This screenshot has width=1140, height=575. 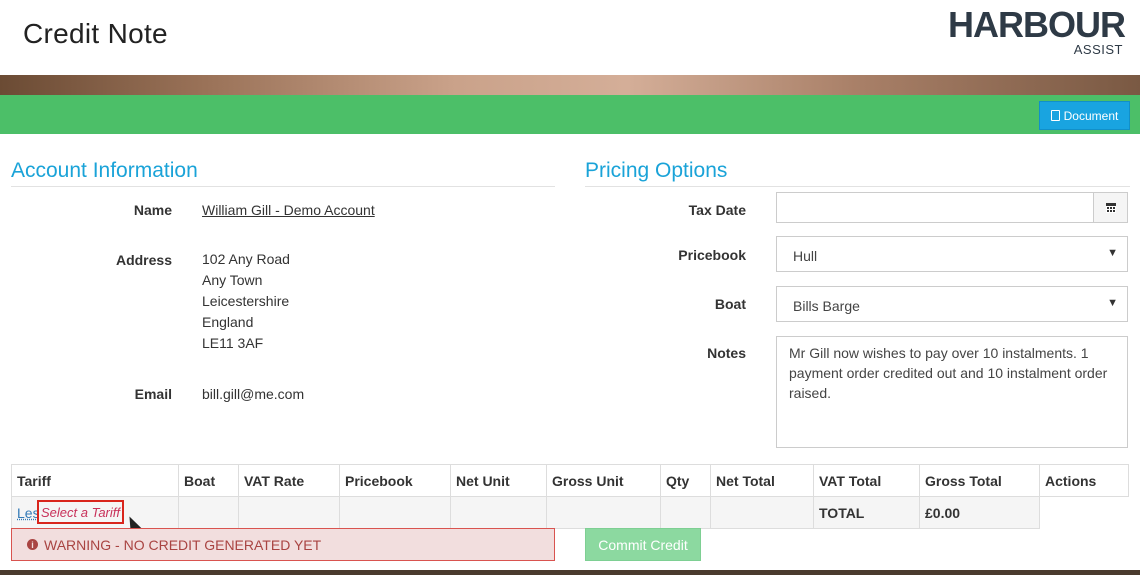 What do you see at coordinates (857, 186) in the screenshot?
I see `pricing-divider` at bounding box center [857, 186].